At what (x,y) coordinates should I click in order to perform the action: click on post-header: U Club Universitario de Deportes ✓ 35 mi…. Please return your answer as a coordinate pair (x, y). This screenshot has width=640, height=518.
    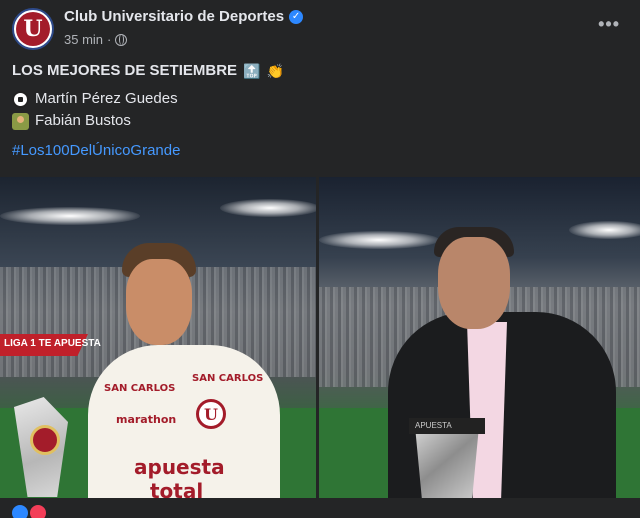
    Looking at the image, I should click on (320, 28).